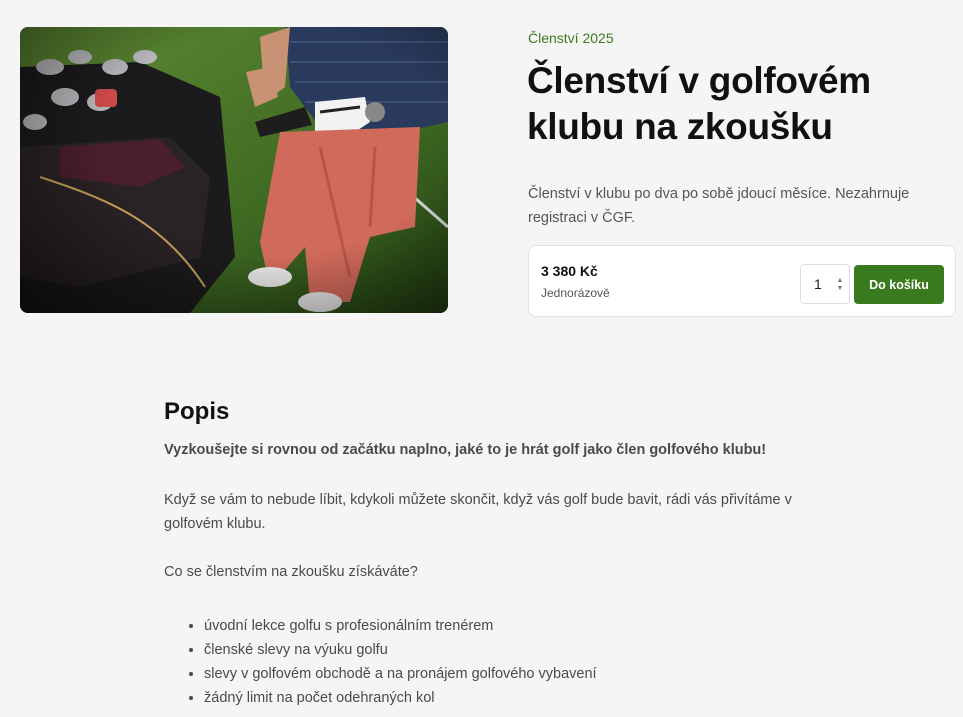 The width and height of the screenshot is (963, 717). Describe the element at coordinates (825, 284) in the screenshot. I see `quantity-stepper: 1 ▲ ▼` at that location.